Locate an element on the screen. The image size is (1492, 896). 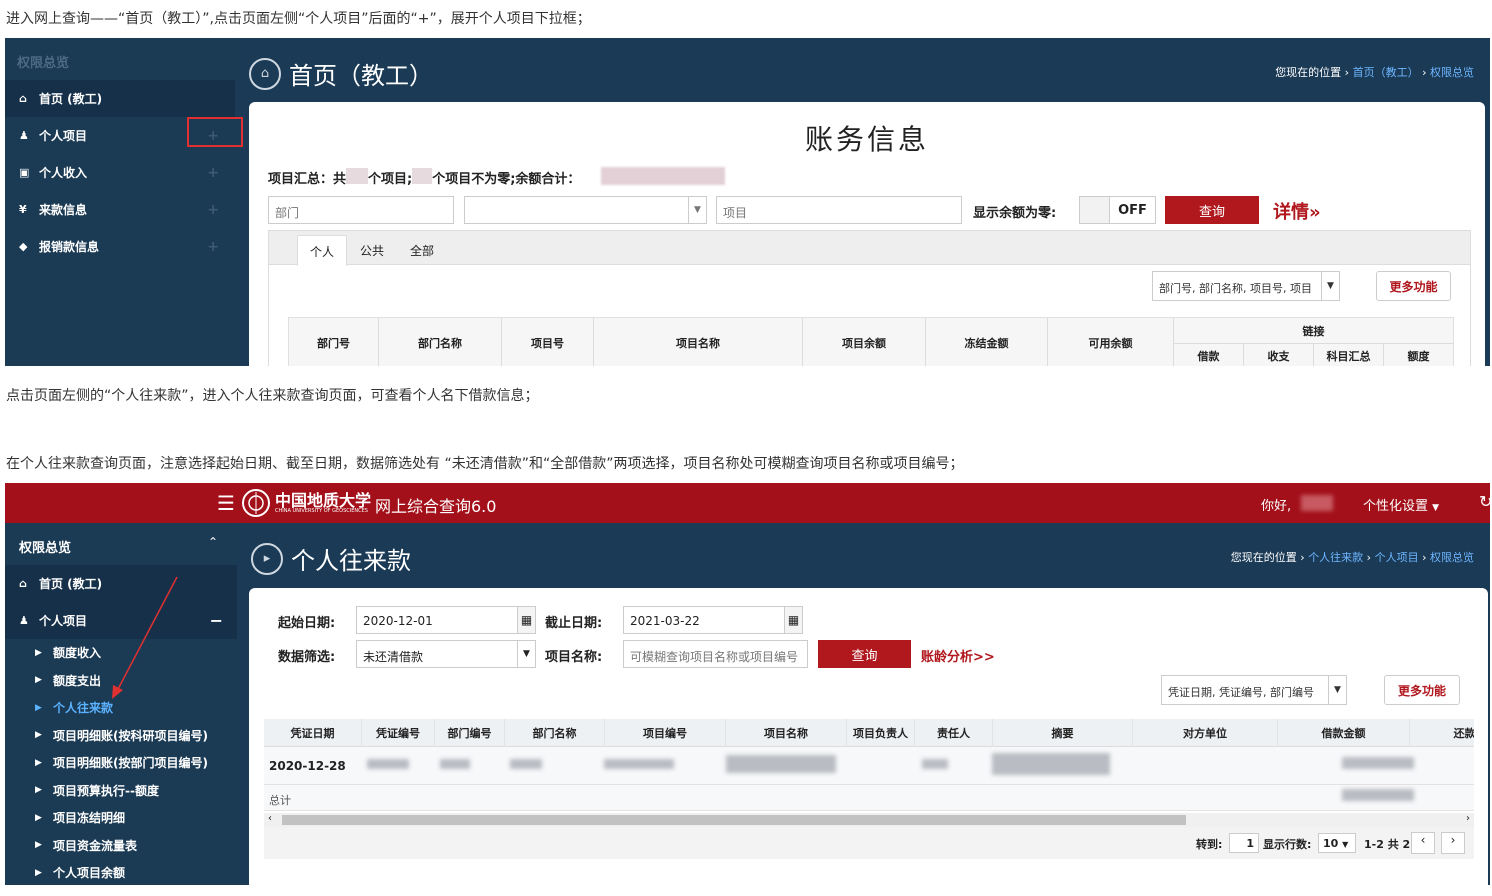
column-header: 借款金额 is located at coordinates (1344, 733).